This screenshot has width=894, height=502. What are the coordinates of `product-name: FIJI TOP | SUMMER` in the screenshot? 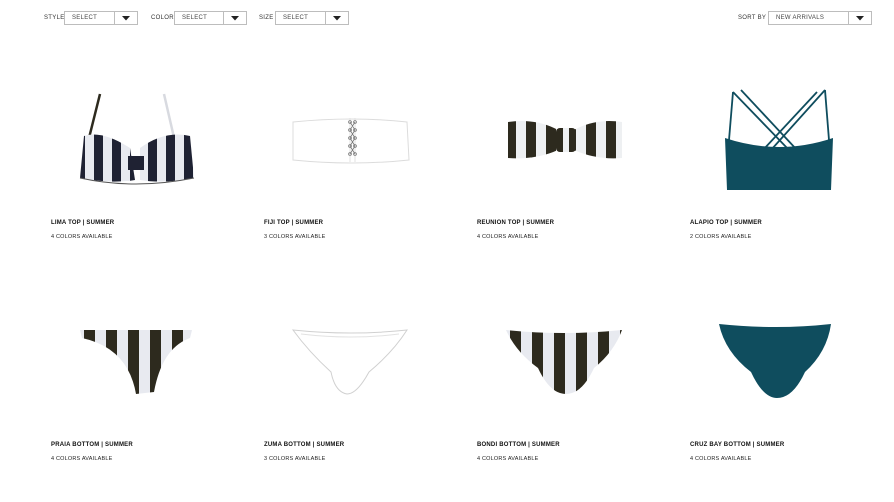 It's located at (293, 223).